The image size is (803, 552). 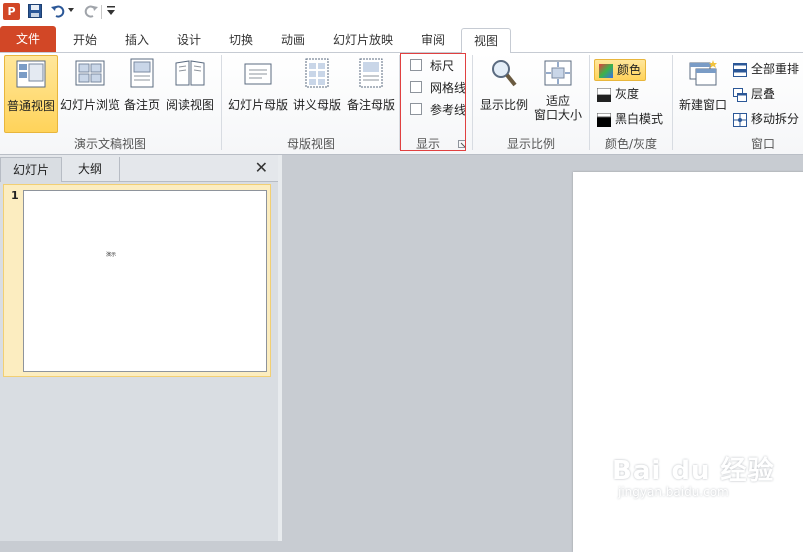 I want to click on tab-animations: 动画, so click(x=293, y=40).